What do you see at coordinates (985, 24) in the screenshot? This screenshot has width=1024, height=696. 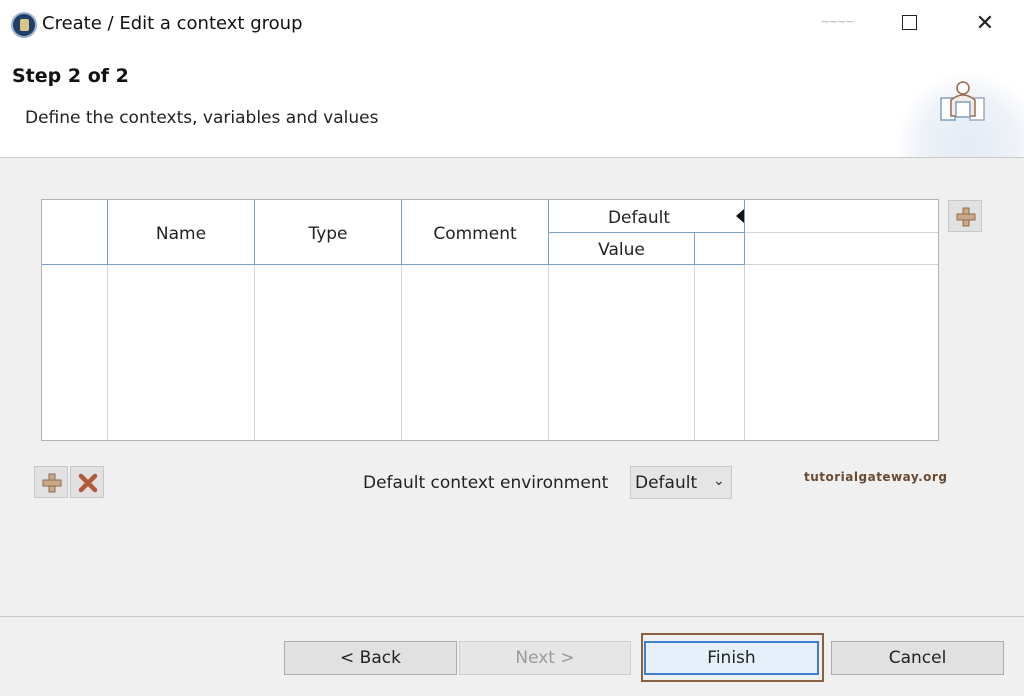 I see `close-button: ✕` at bounding box center [985, 24].